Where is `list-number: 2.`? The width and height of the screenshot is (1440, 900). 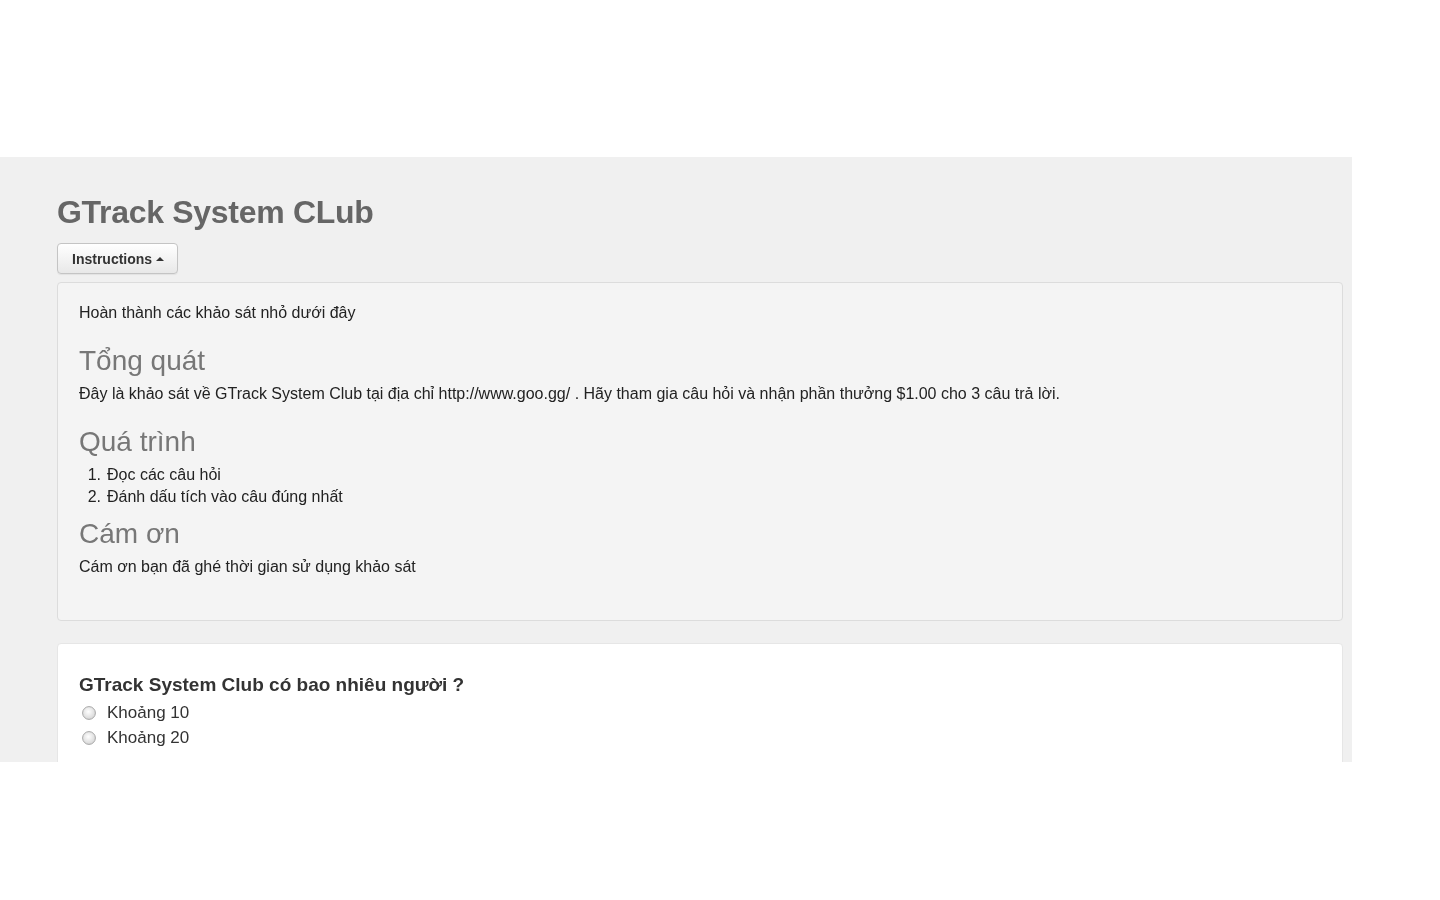
list-number: 2. is located at coordinates (94, 497).